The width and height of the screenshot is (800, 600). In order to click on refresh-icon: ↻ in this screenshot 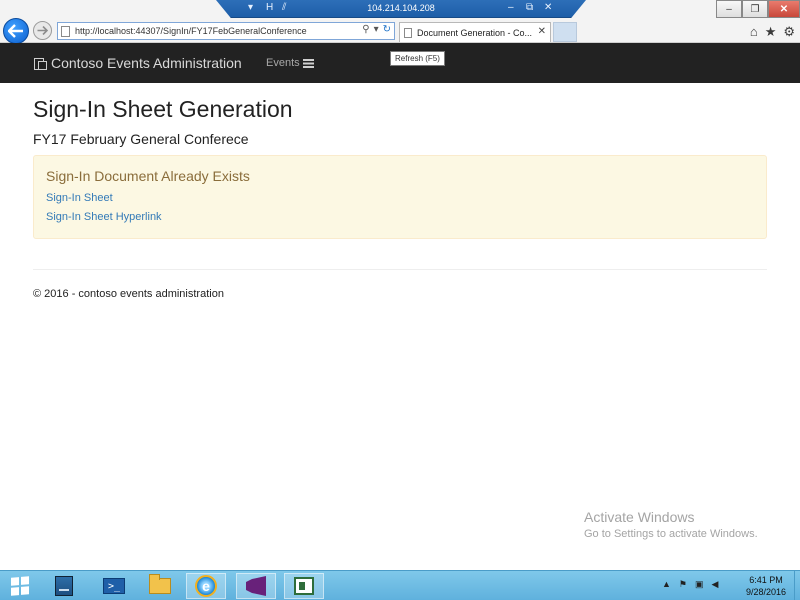, I will do `click(387, 29)`.